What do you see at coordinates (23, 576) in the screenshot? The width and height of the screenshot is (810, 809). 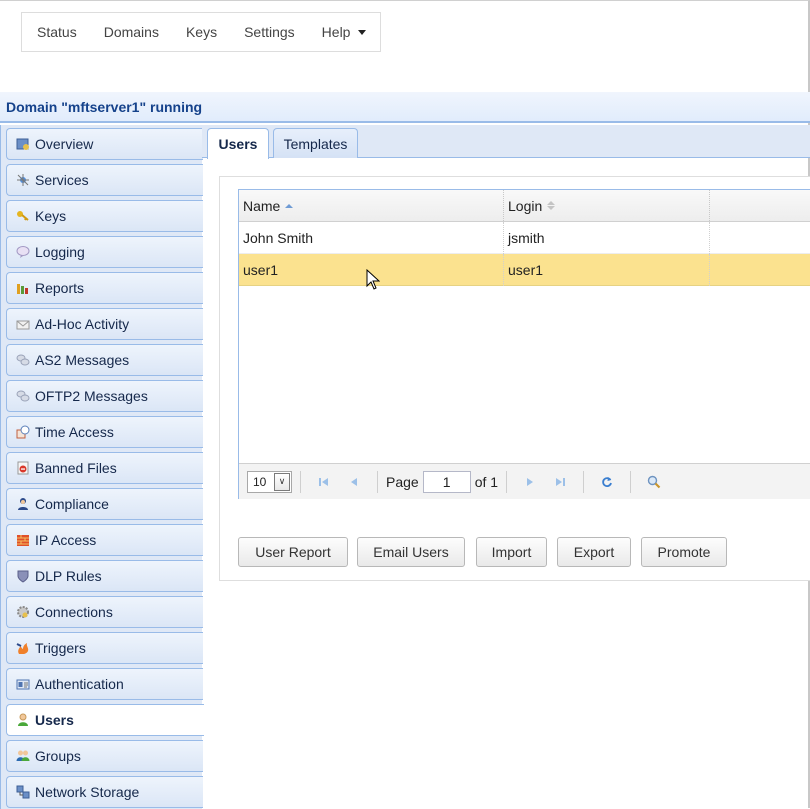 I see `shield-icon` at bounding box center [23, 576].